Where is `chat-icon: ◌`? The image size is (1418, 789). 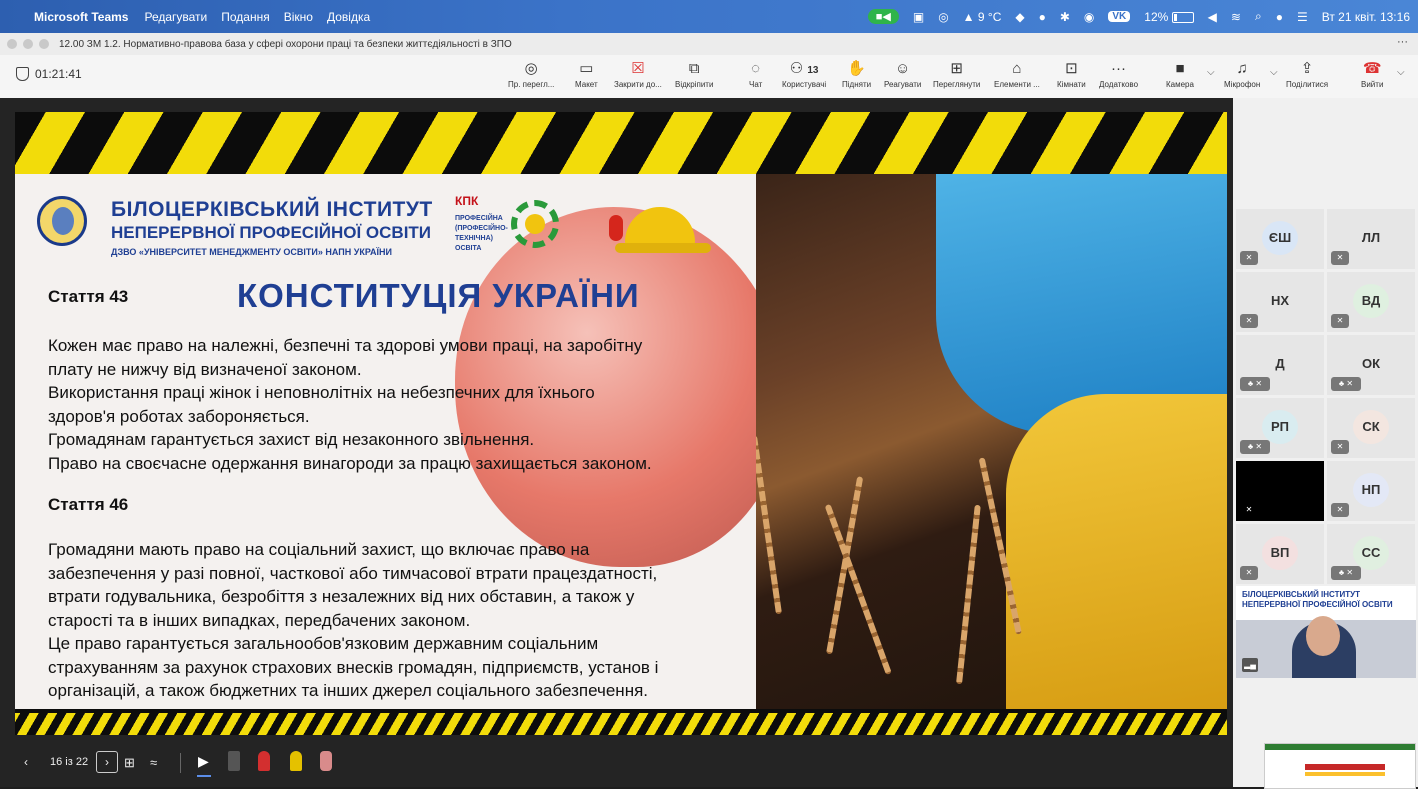
chat-icon: ◌ is located at coordinates (756, 68).